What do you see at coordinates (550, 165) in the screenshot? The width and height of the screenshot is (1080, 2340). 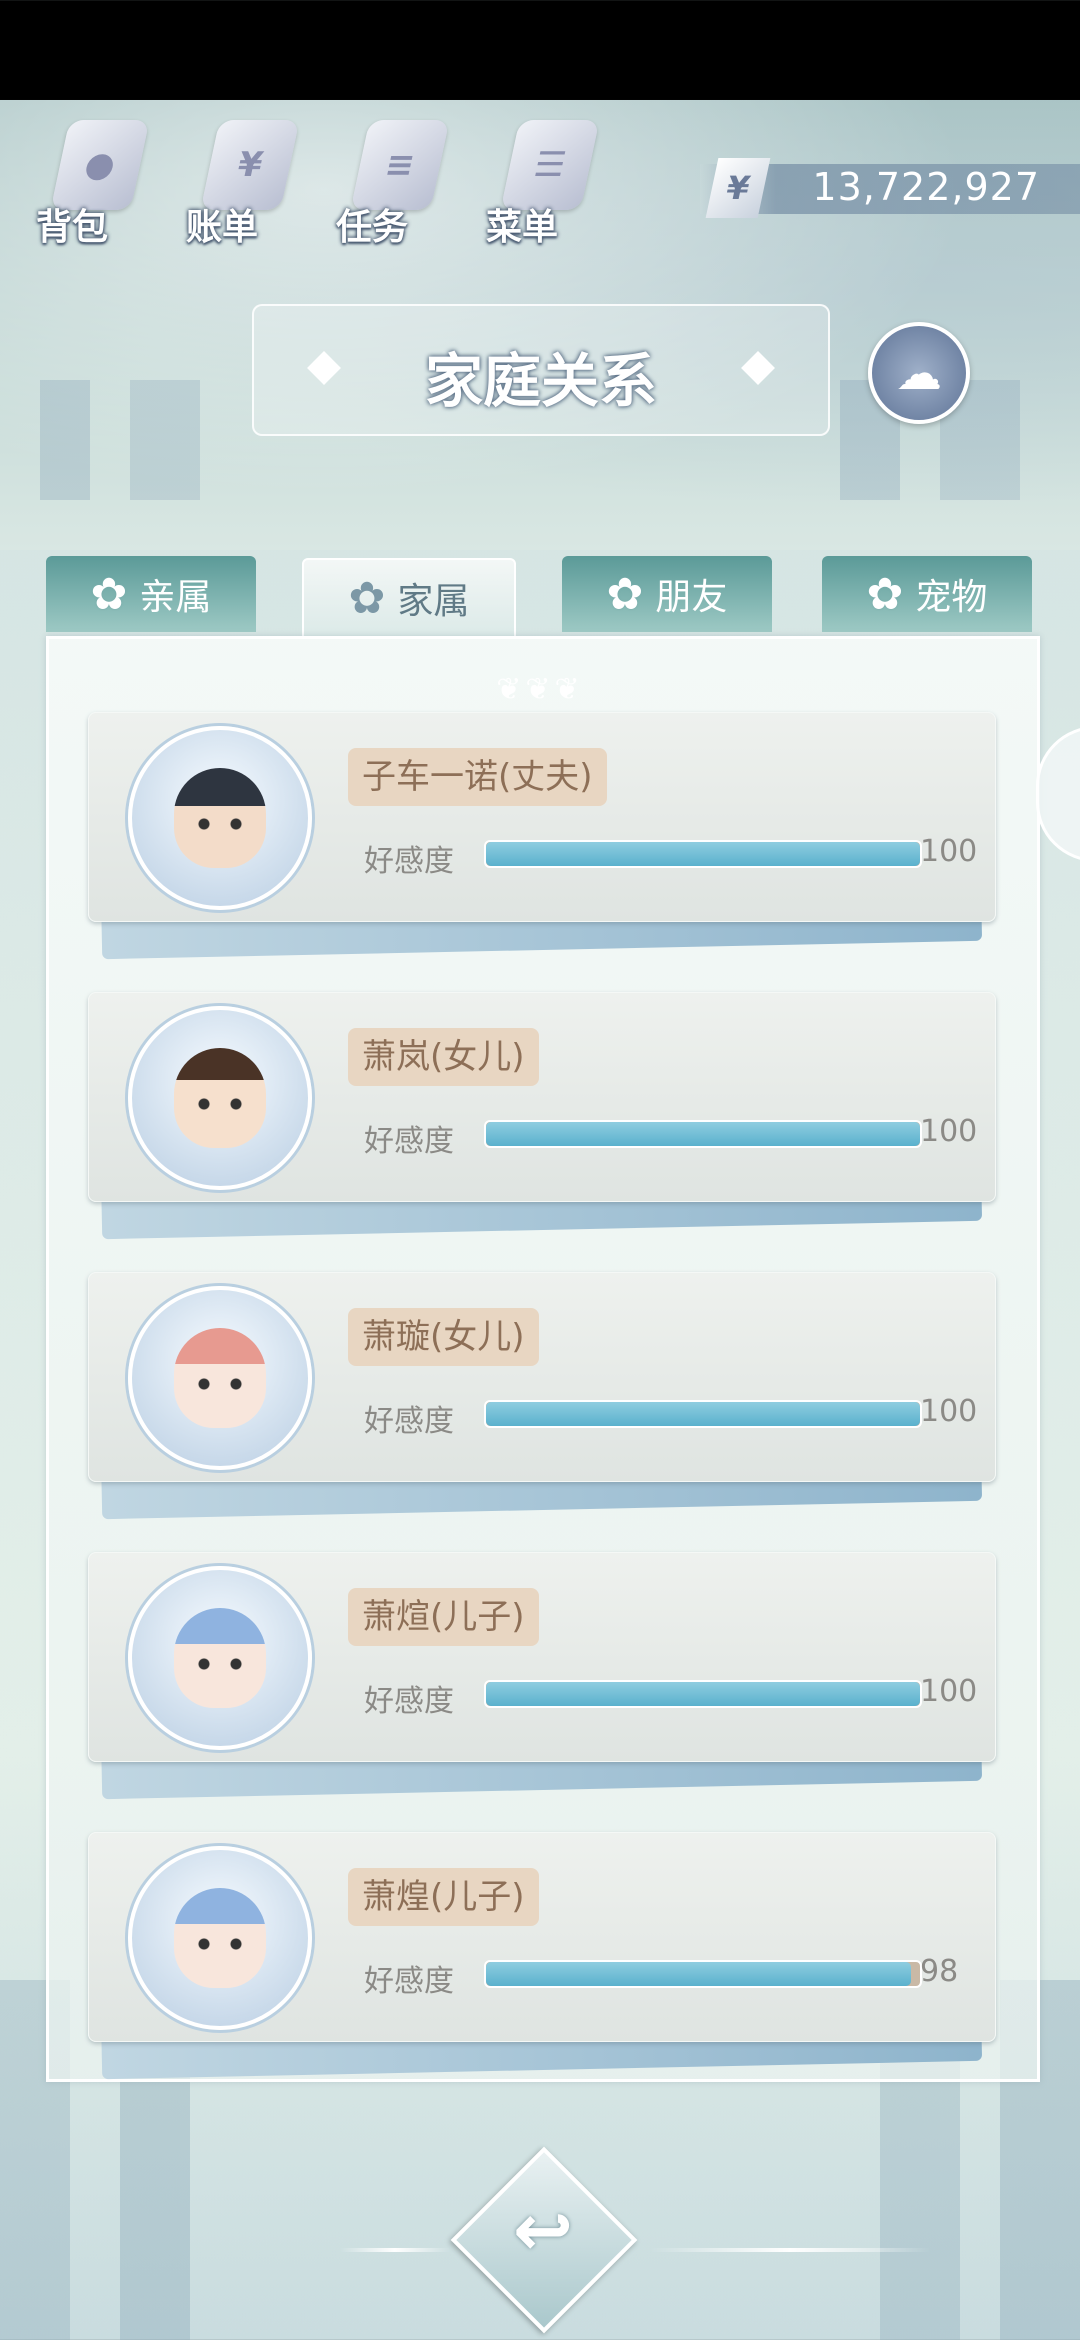 I see `menu-icon: ☰` at bounding box center [550, 165].